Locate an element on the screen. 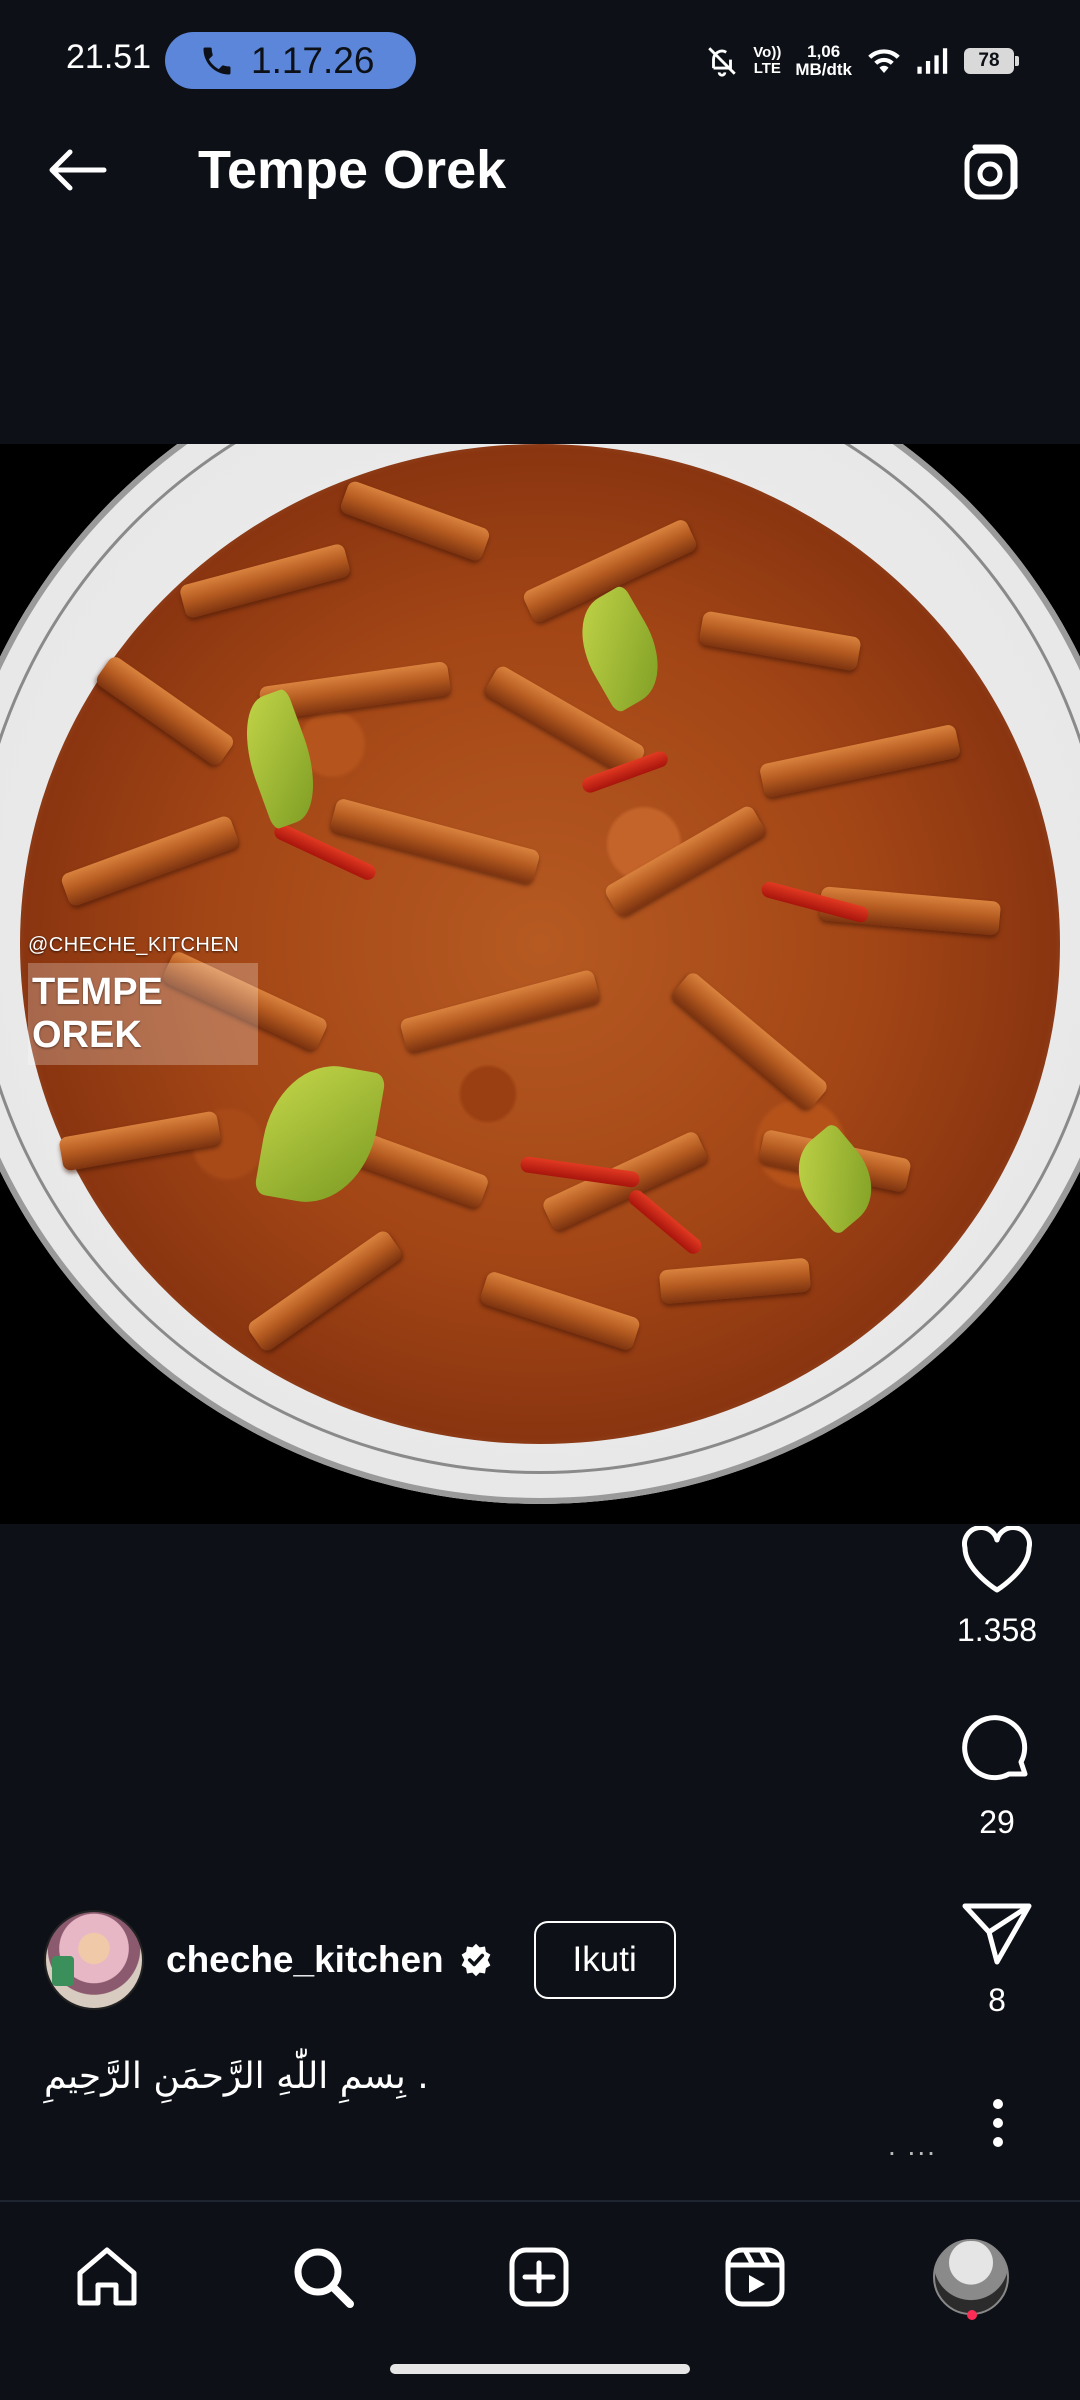 The width and height of the screenshot is (1080, 2400). signal-icon is located at coordinates (932, 61).